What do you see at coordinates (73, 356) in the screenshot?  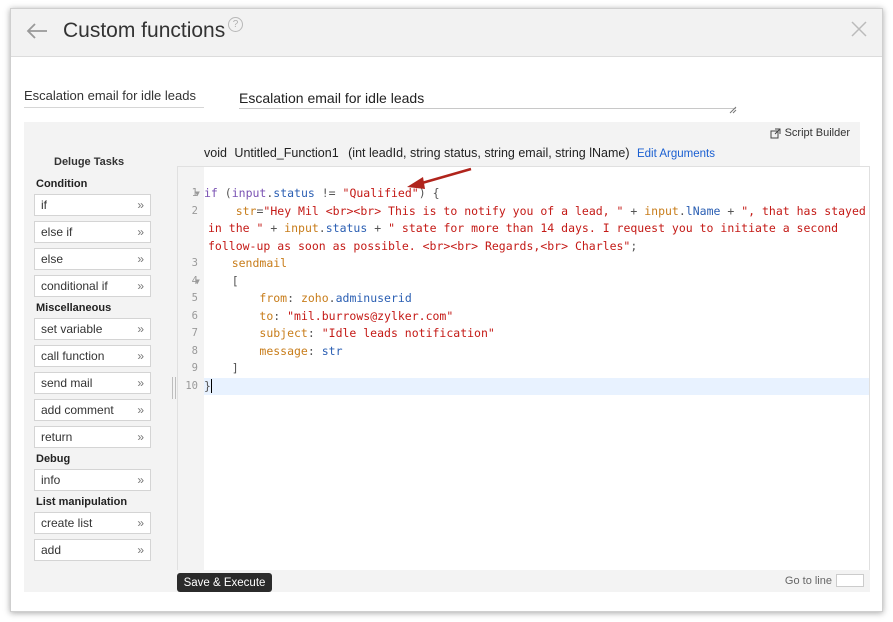 I see `task-label: call function` at bounding box center [73, 356].